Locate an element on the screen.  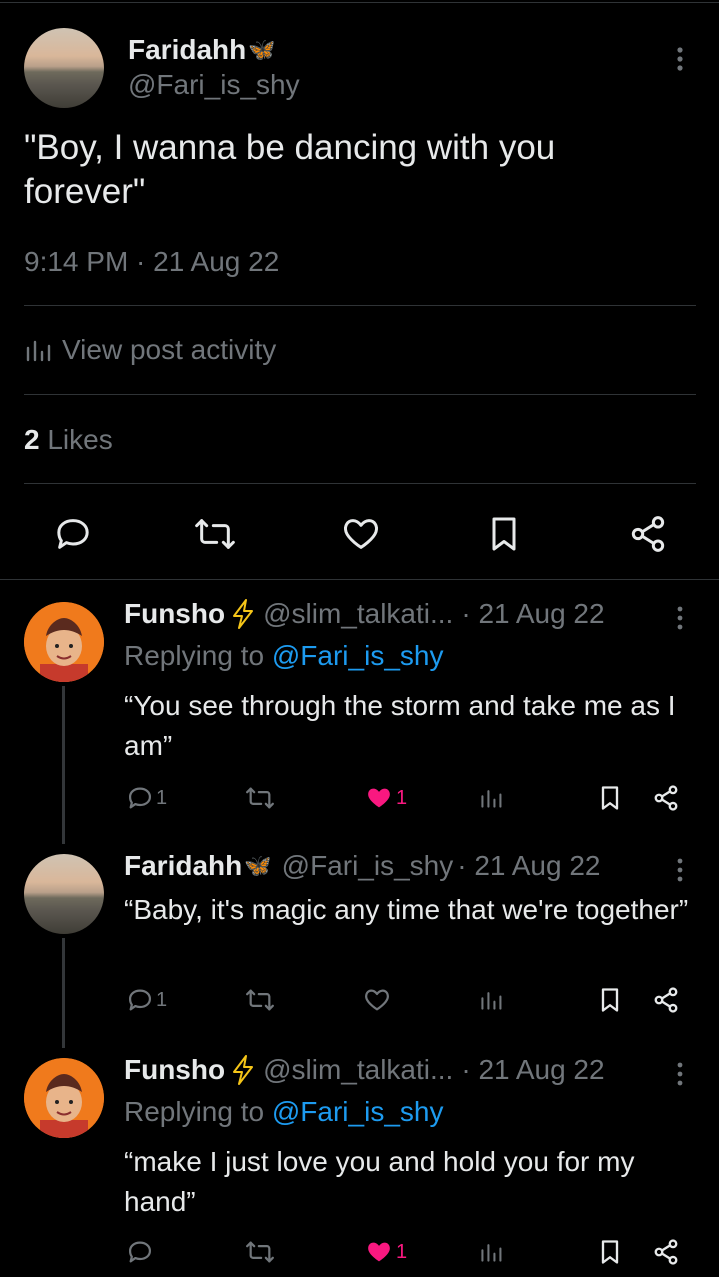
likes-summary: 2 Likes is located at coordinates (68, 440).